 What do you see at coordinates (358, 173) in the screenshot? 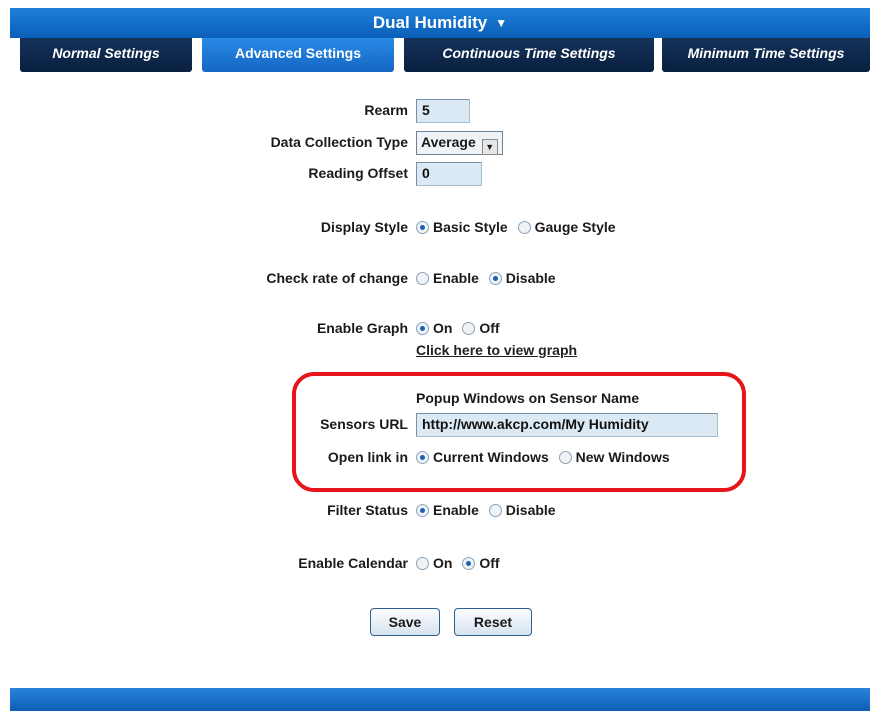
I see `reading-offset-label: Reading Offset` at bounding box center [358, 173].